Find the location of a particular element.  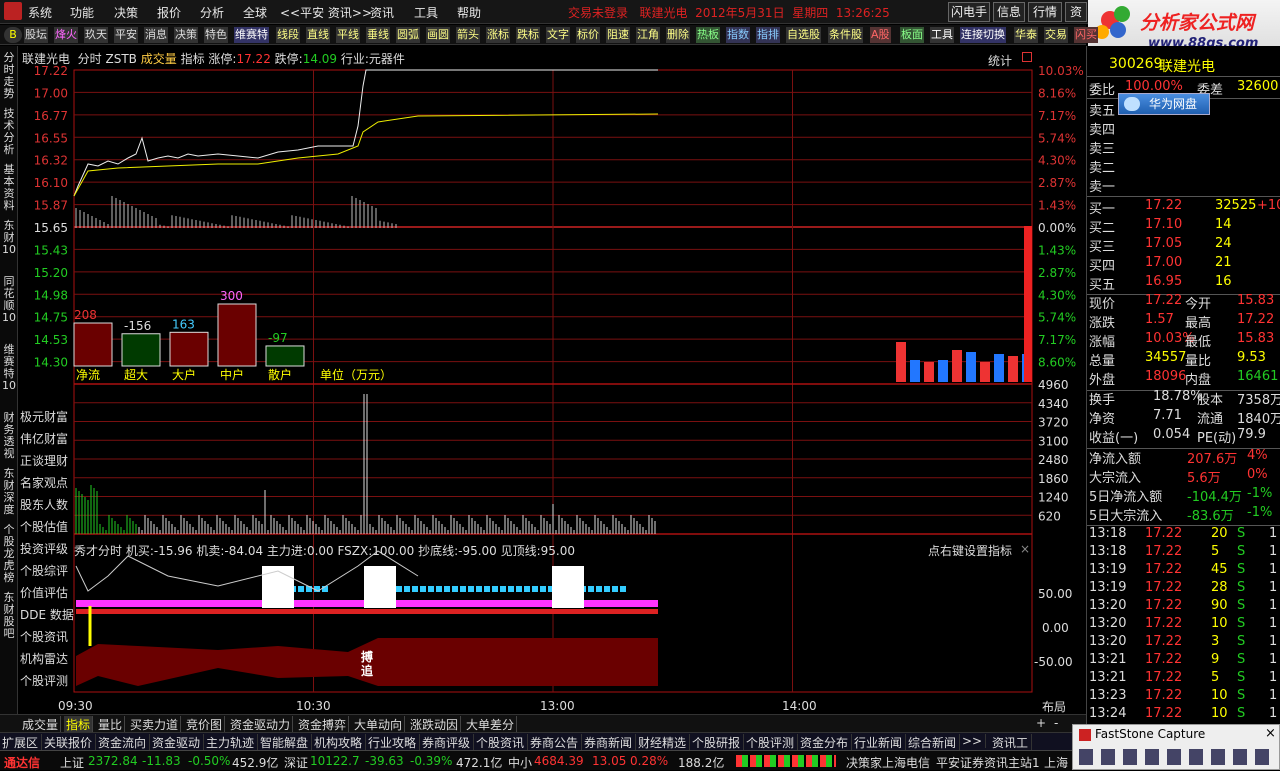

left-nav-item: 同花顺10 is located at coordinates (9, 300).